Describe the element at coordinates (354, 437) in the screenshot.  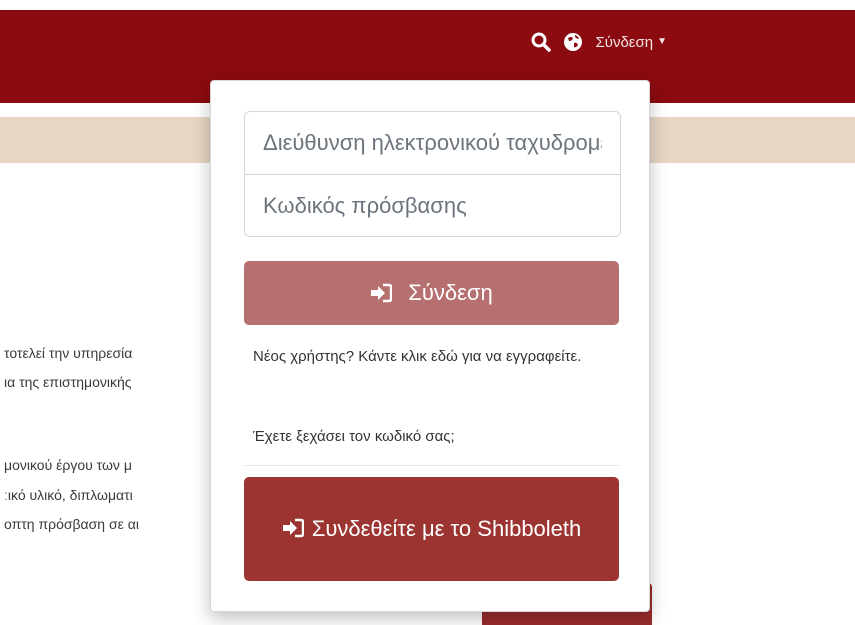
I see `forgot-password-link: Έχετε ξεχάσει τον κωδικό σας;` at that location.